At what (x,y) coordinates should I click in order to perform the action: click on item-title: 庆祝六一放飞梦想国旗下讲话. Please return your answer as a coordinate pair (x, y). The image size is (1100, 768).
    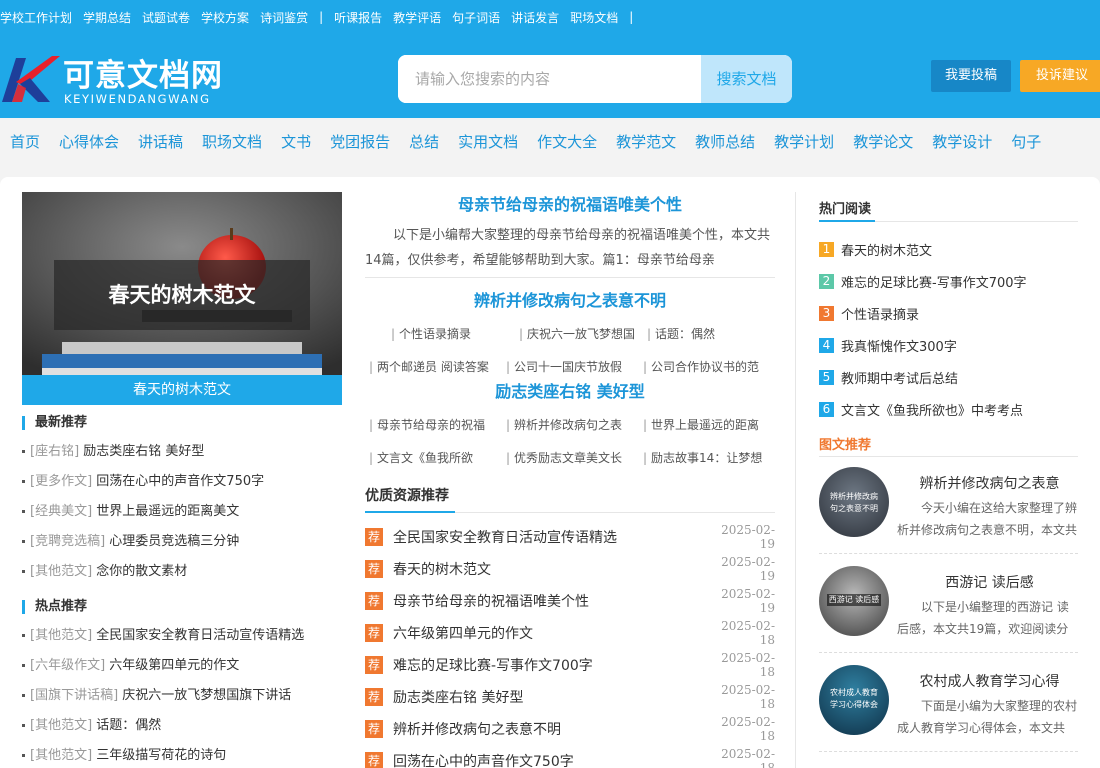
    Looking at the image, I should click on (206, 695).